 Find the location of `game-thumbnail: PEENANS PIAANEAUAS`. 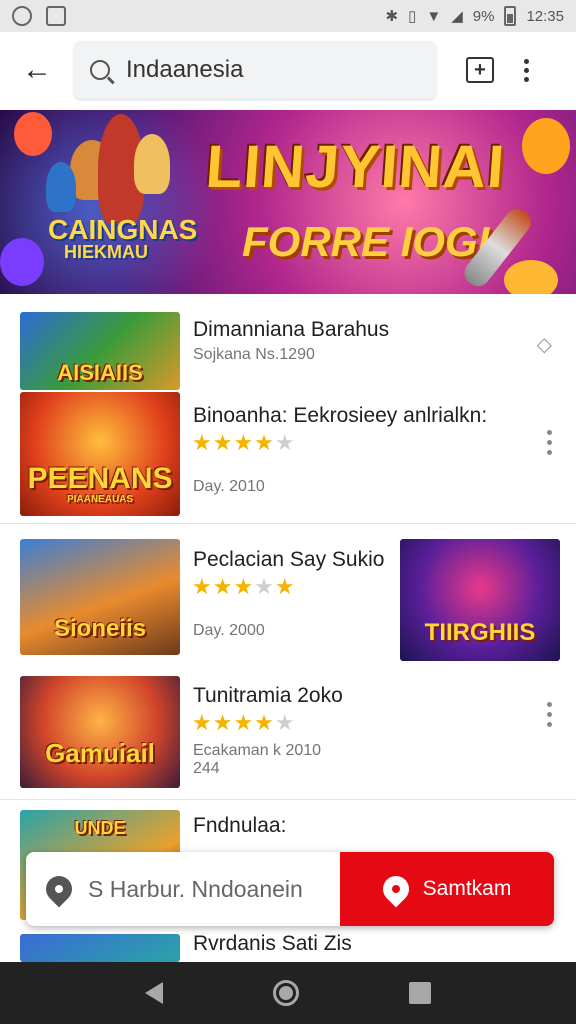

game-thumbnail: PEENANS PIAANEAUAS is located at coordinates (100, 454).